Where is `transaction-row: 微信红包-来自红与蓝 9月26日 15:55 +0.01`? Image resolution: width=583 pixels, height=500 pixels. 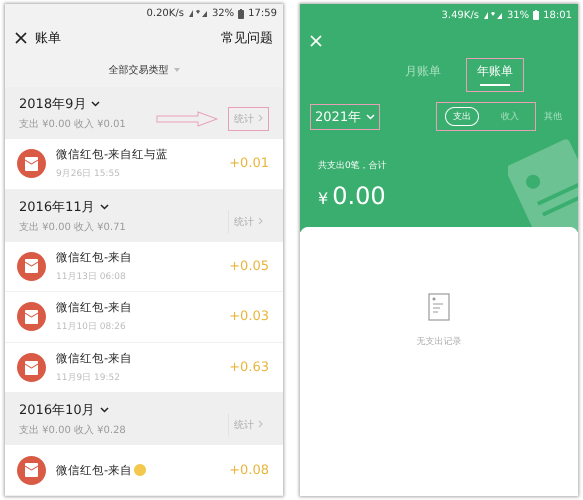
transaction-row: 微信红包-来自红与蓝 9月26日 15:55 +0.01 is located at coordinates (144, 164).